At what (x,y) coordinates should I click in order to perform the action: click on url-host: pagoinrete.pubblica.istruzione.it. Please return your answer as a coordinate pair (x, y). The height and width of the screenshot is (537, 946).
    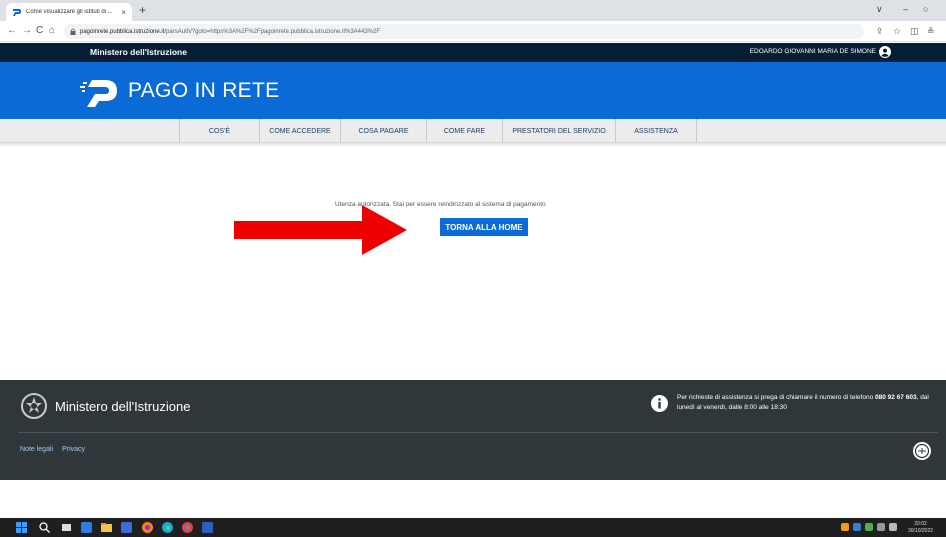
    Looking at the image, I should click on (122, 31).